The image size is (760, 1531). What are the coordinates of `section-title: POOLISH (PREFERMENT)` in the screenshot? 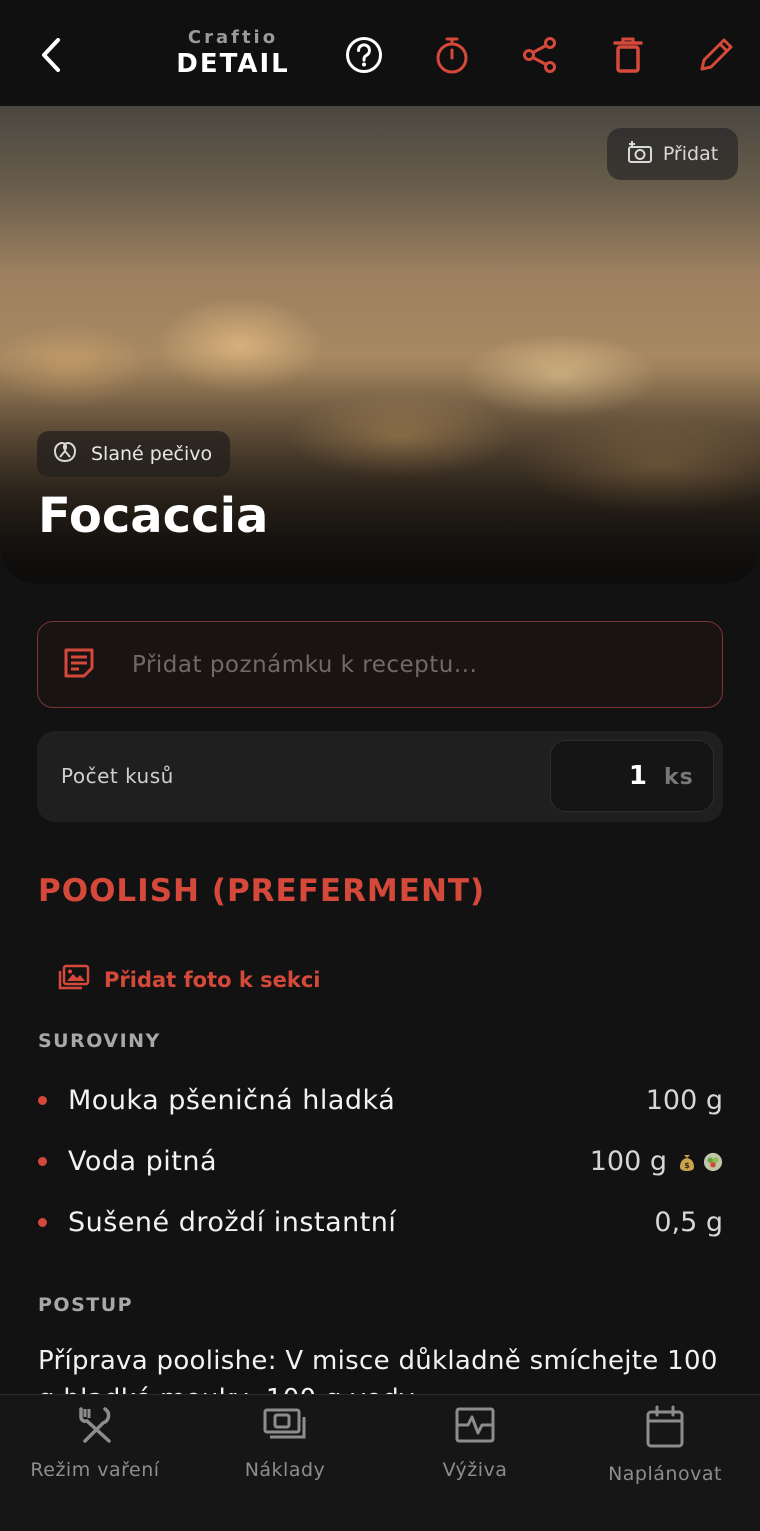 It's located at (262, 891).